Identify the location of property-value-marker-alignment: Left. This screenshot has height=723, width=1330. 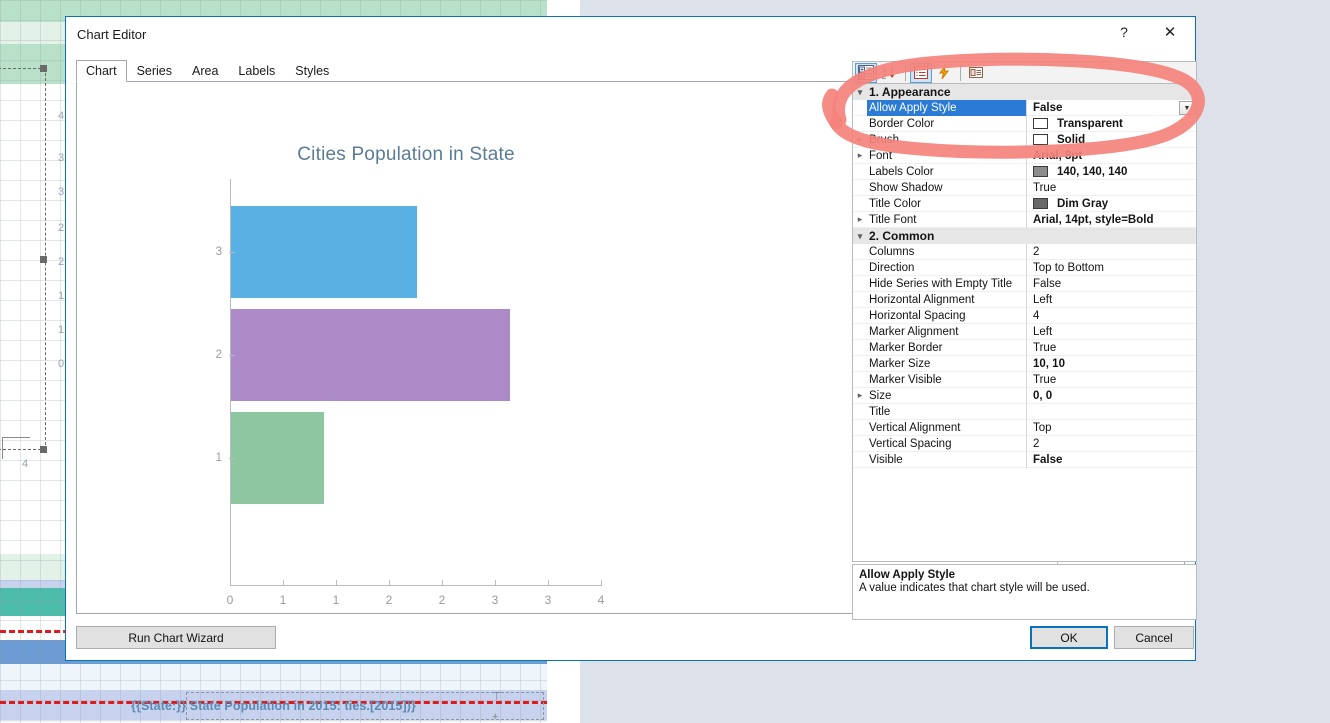
(1111, 332).